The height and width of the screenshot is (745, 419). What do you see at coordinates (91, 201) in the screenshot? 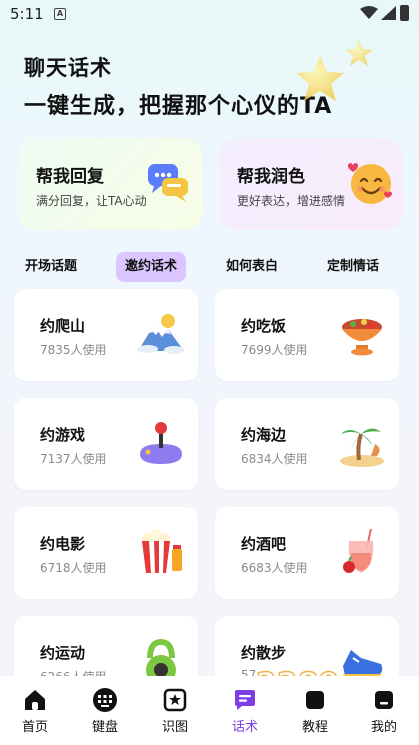
I see `feature-subtitle: 满分回复，让TA心动` at bounding box center [91, 201].